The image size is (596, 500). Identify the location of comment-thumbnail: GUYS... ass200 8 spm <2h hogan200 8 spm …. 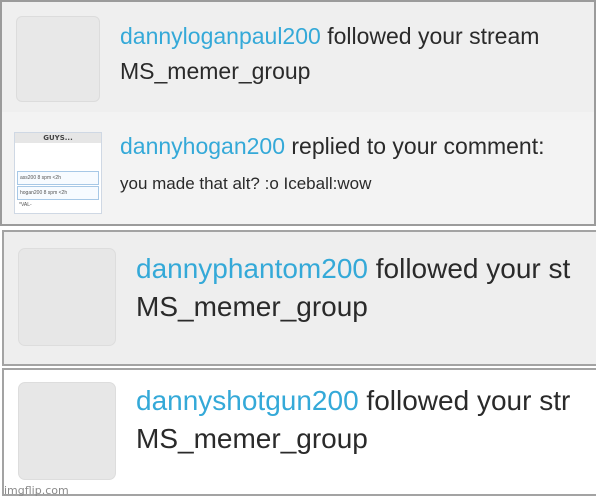
(58, 173).